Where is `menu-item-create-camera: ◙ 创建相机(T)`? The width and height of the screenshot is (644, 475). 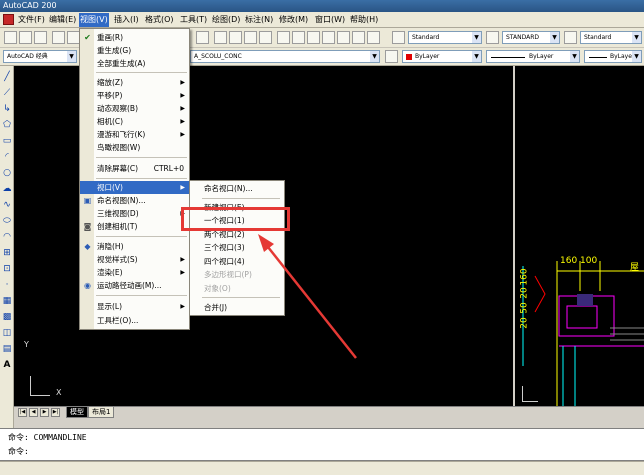
menu-item-create-camera: ◙ 创建相机(T) is located at coordinates (134, 226).